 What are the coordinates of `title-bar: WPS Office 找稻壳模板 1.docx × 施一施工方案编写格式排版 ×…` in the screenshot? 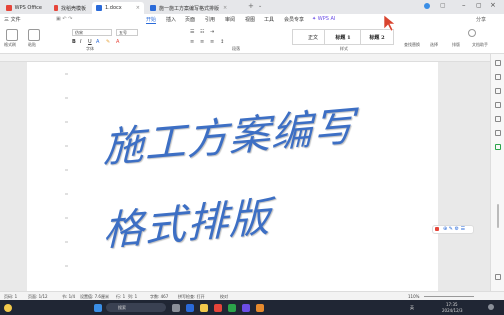 It's located at (252, 7).